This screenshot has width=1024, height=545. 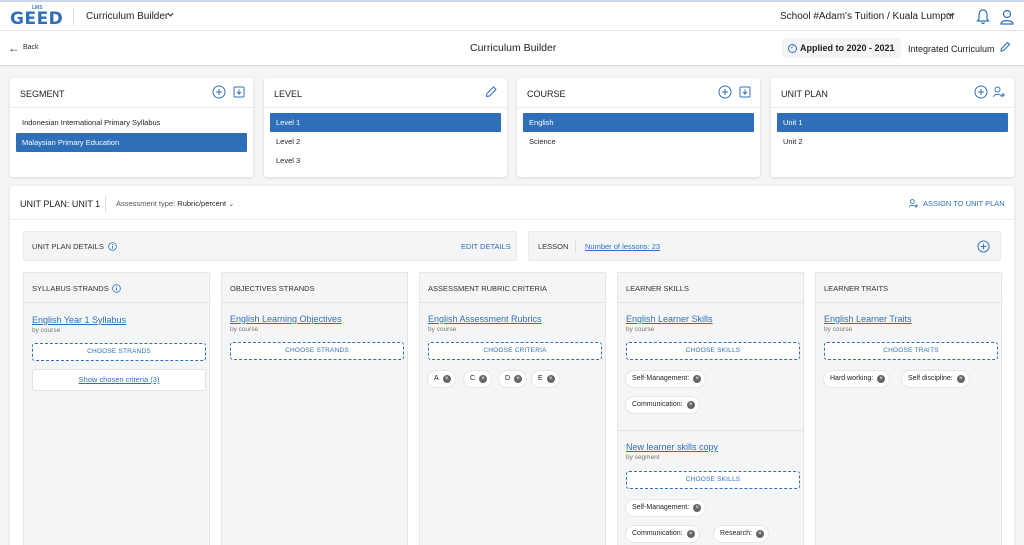 I want to click on assign-label: ASSIGN TO UNIT PLAN, so click(x=964, y=203).